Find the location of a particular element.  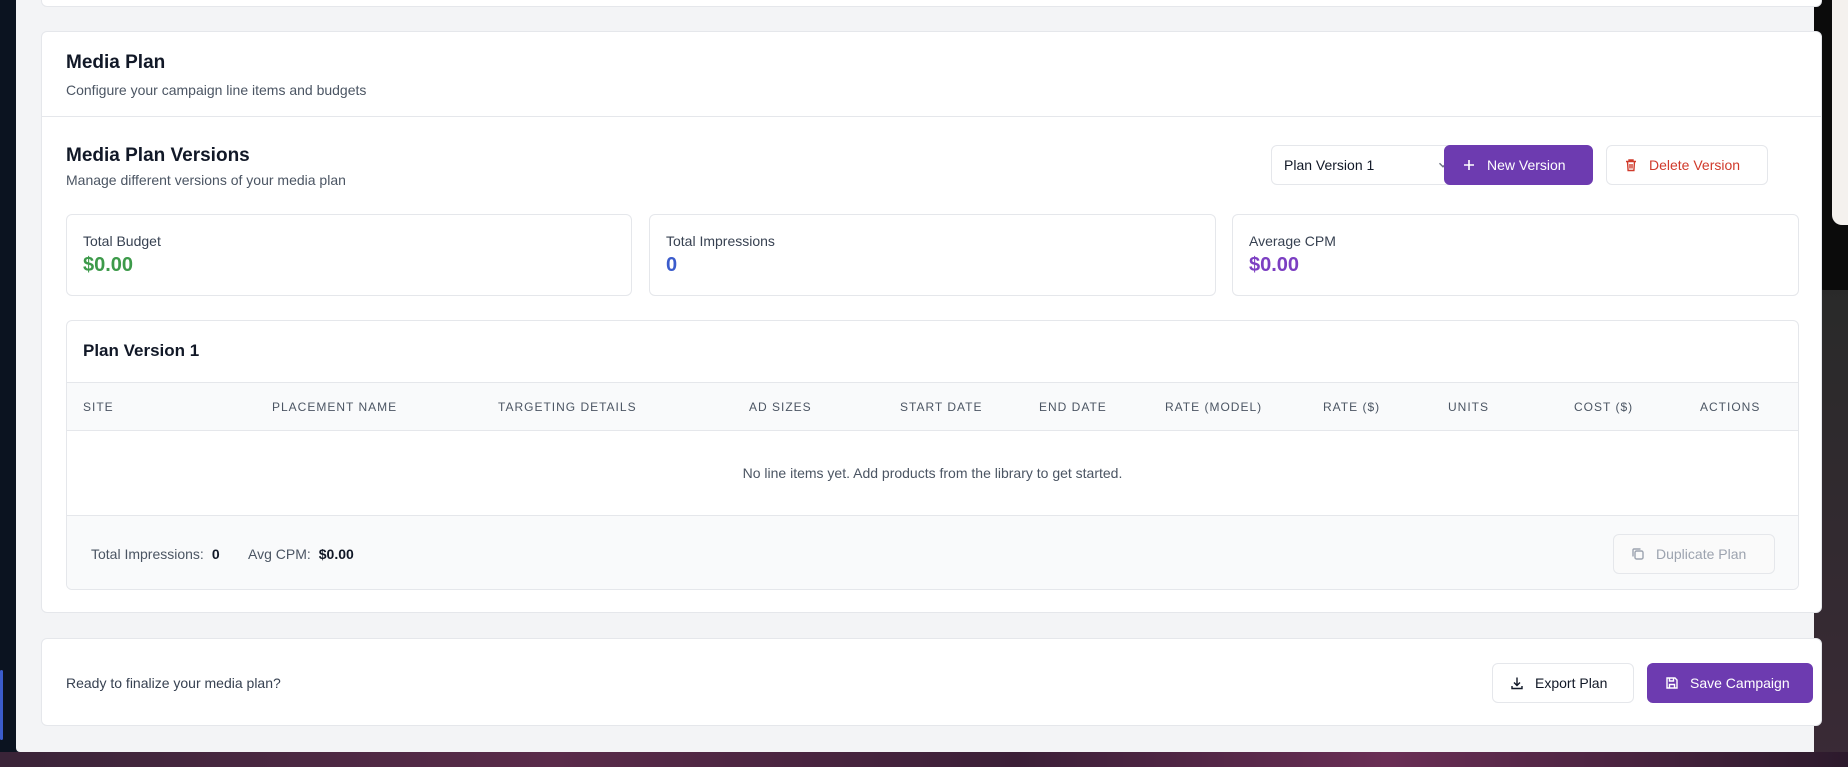

version-select-value: Plan Version 1 is located at coordinates (1329, 165).